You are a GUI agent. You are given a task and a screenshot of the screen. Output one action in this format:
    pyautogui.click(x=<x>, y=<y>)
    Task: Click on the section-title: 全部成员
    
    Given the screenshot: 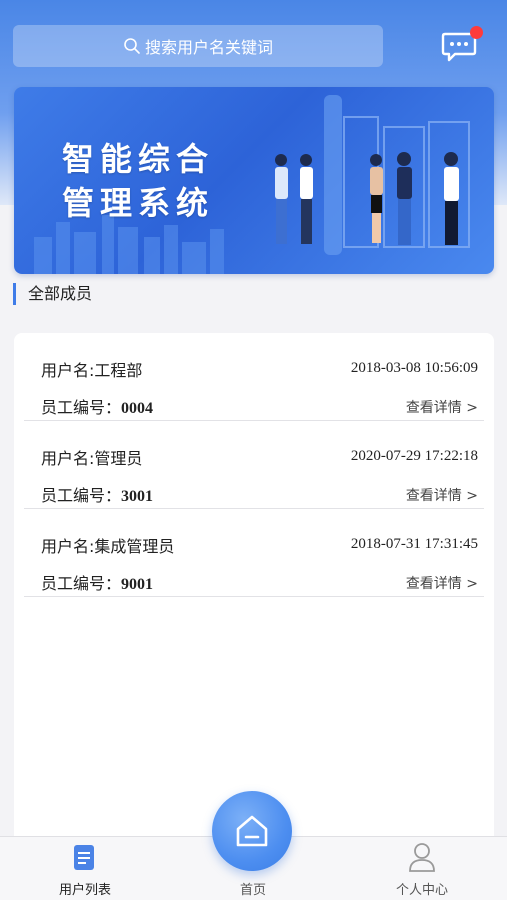 What is the action you would take?
    pyautogui.click(x=52, y=294)
    